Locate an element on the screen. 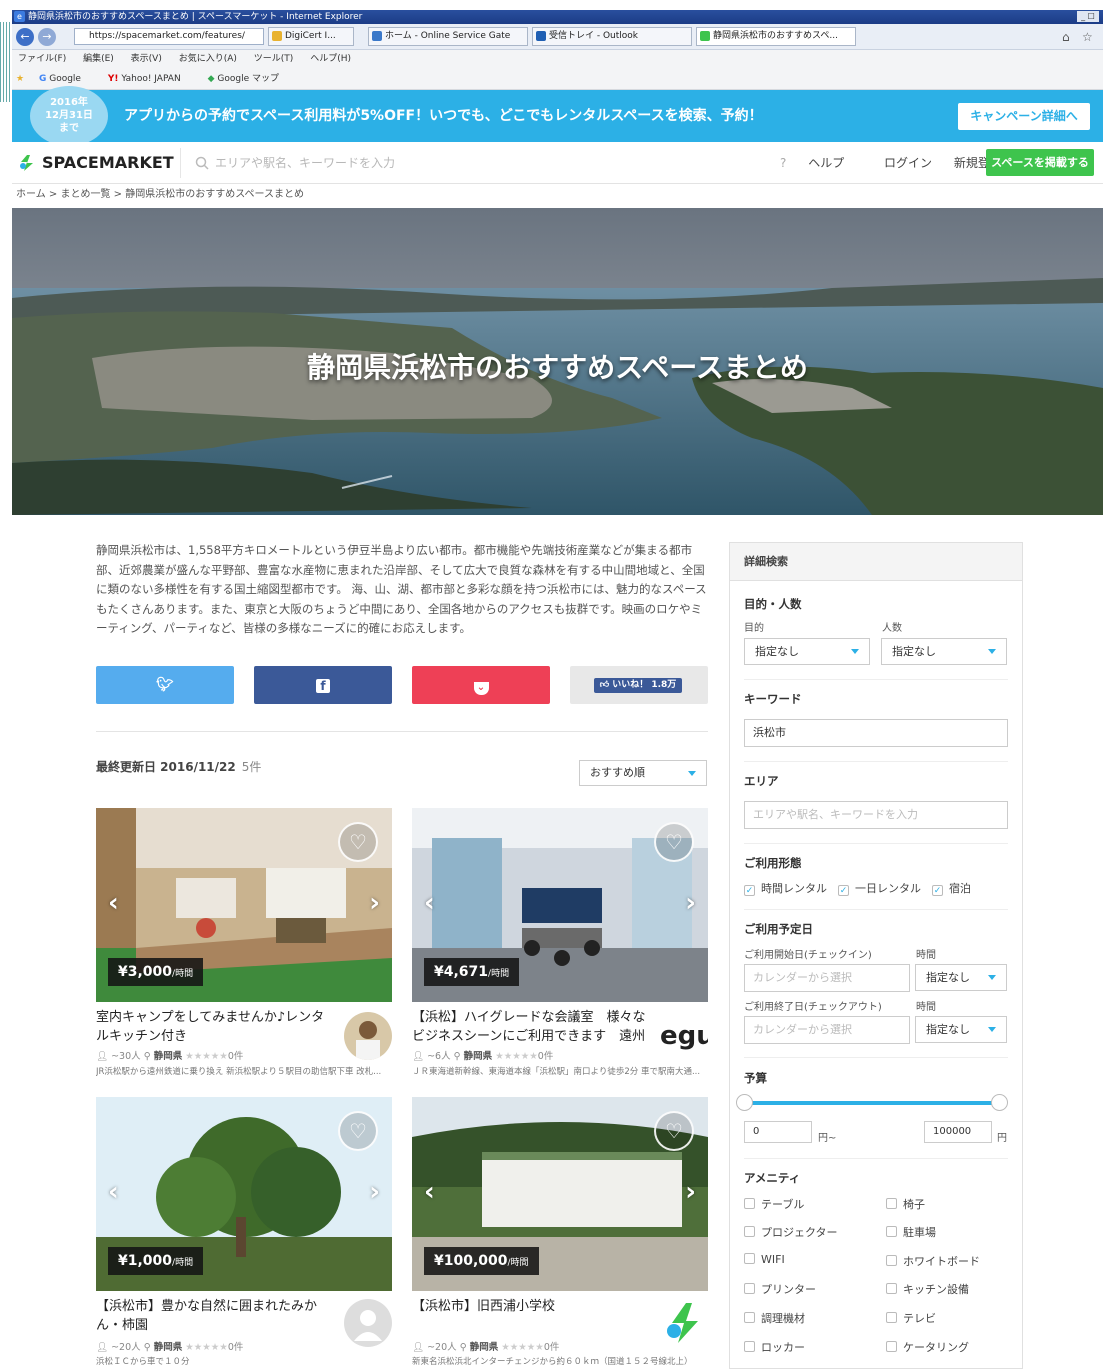  amenity-whiteboard-checkbox: ホワイトボード is located at coordinates (933, 1261).